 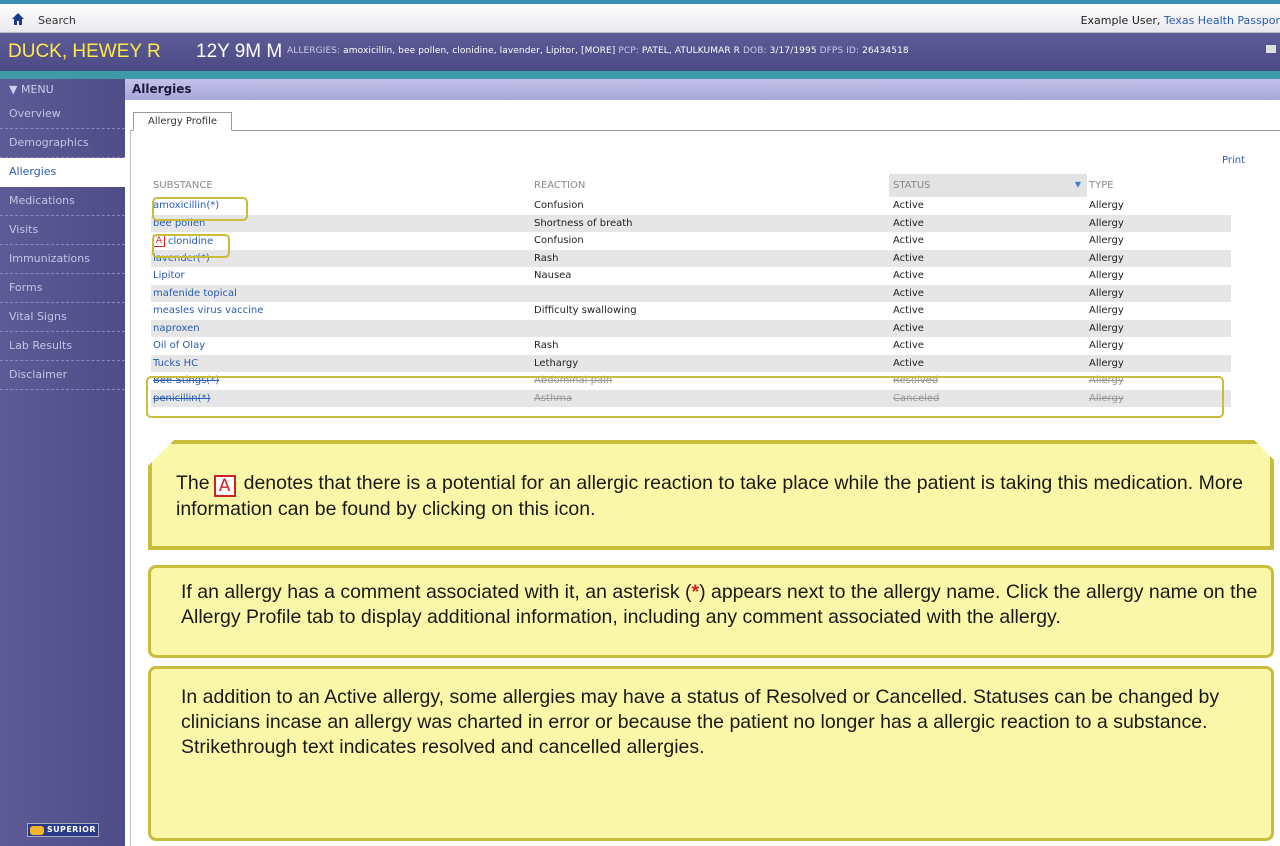 I want to click on table-row: Oil of Olay Rash Active Allergy, so click(x=691, y=346).